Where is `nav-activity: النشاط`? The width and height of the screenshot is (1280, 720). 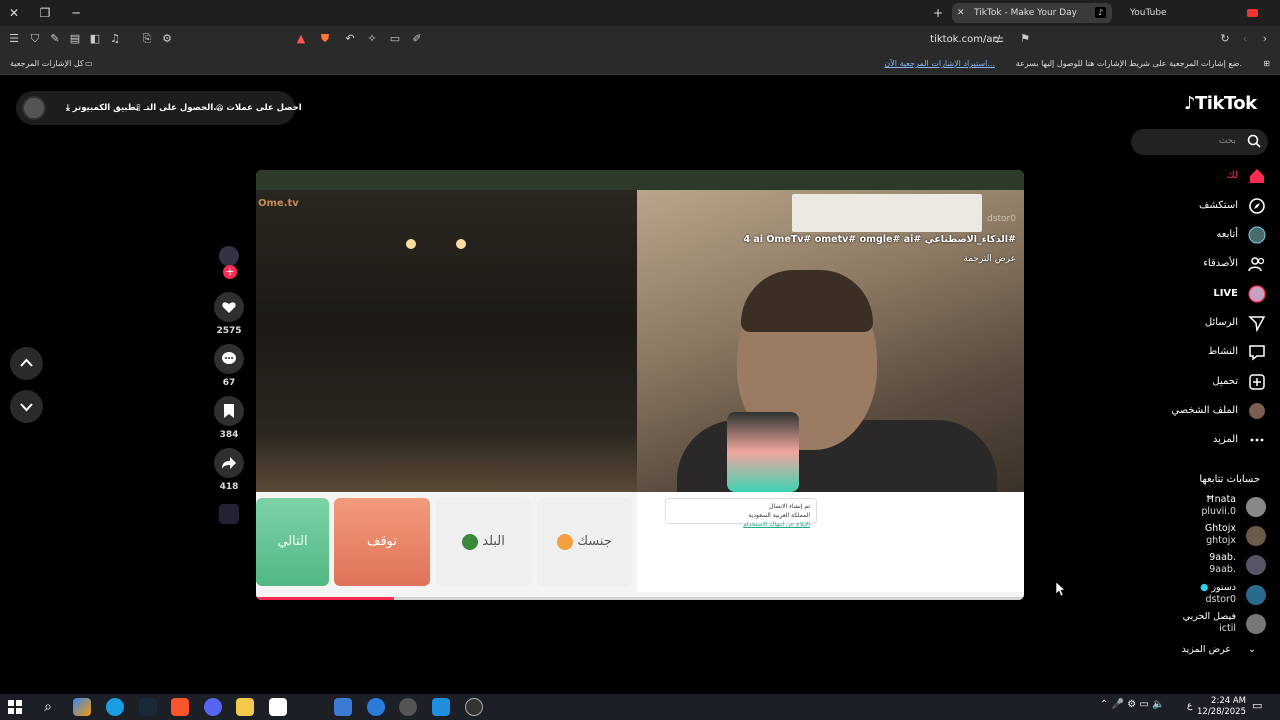
nav-activity: النشاط is located at coordinates (1211, 352).